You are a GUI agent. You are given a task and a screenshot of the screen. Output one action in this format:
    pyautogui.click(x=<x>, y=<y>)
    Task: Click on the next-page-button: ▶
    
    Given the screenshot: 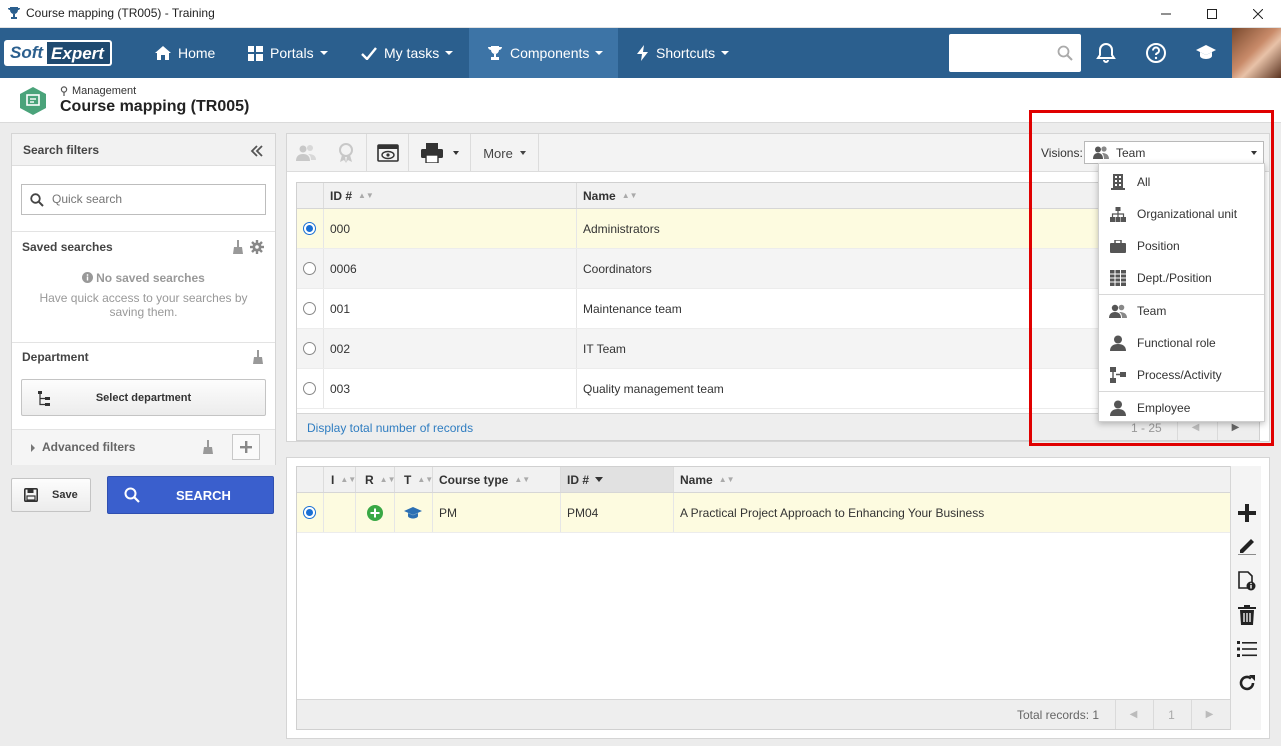 What is the action you would take?
    pyautogui.click(x=1209, y=714)
    